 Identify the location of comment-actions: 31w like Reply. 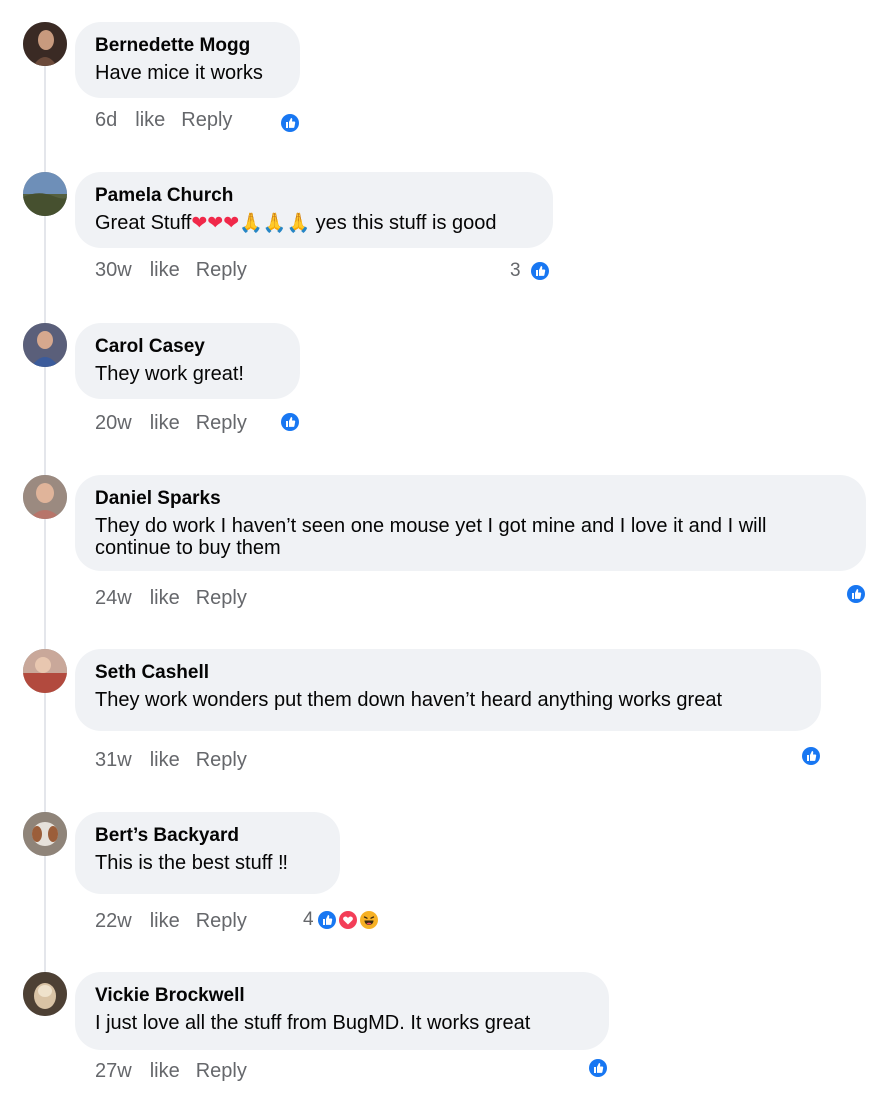
(179, 760).